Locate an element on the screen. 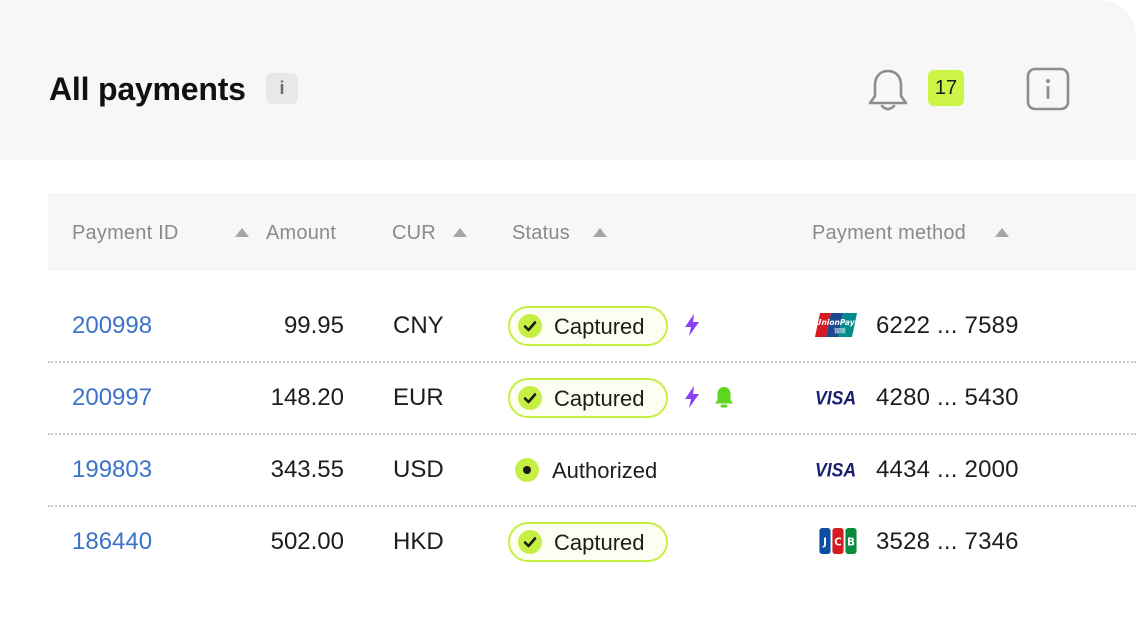 Image resolution: width=1136 pixels, height=624 pixels. status-badge: Authorized is located at coordinates (618, 468).